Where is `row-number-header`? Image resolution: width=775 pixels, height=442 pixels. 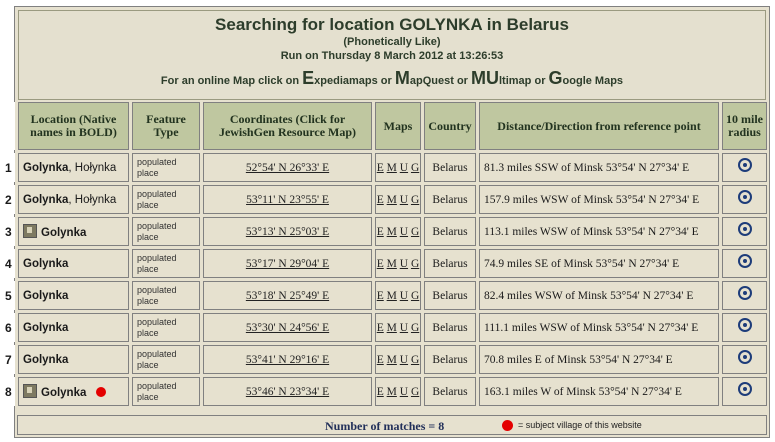
row-number-header is located at coordinates (9, 126).